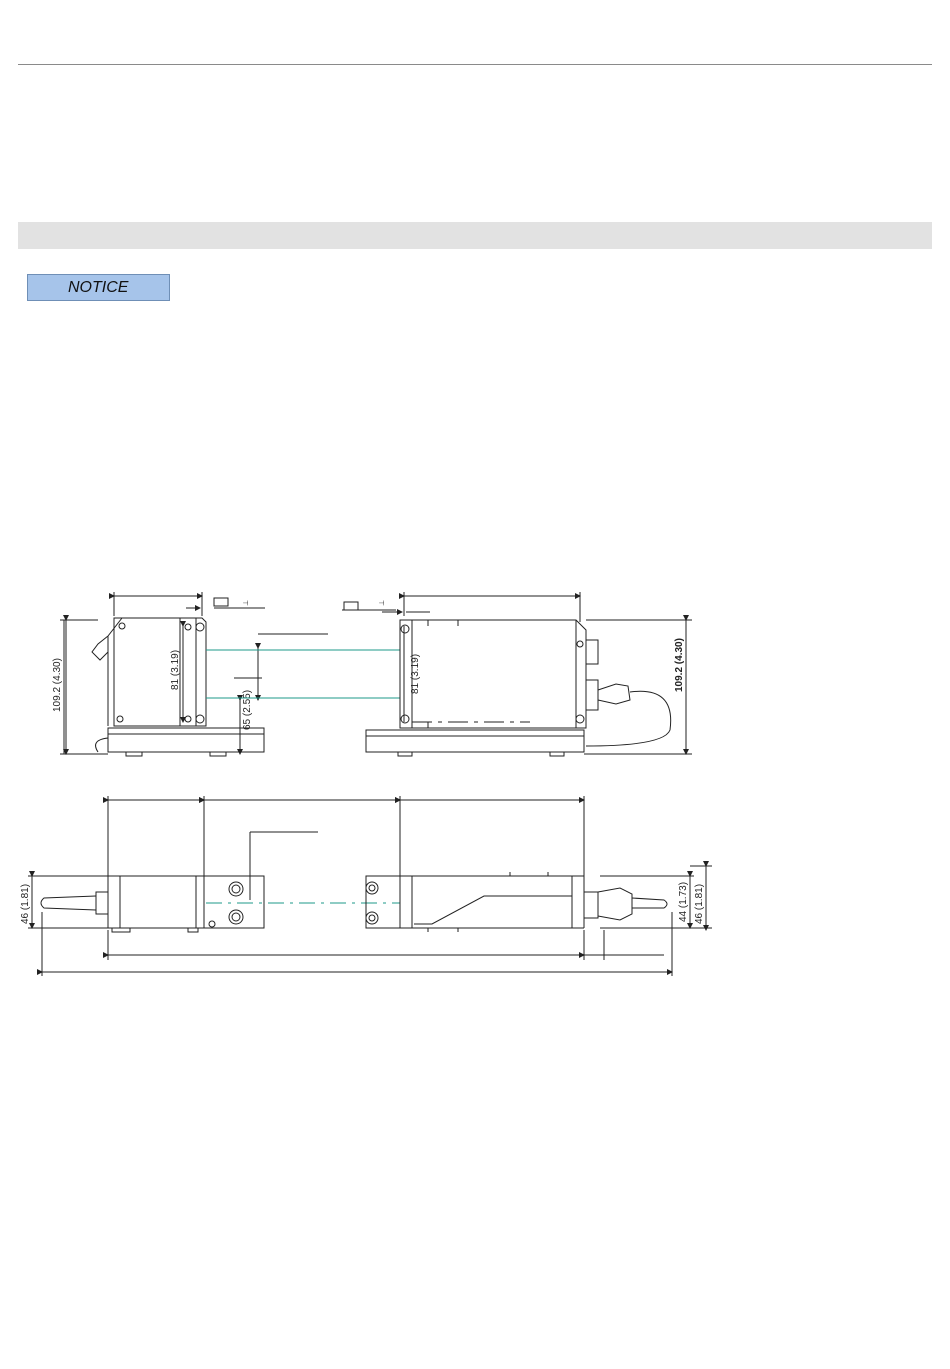 The height and width of the screenshot is (1369, 950). Describe the element at coordinates (517, 674) in the screenshot. I see `right-side-view: ⊥` at that location.